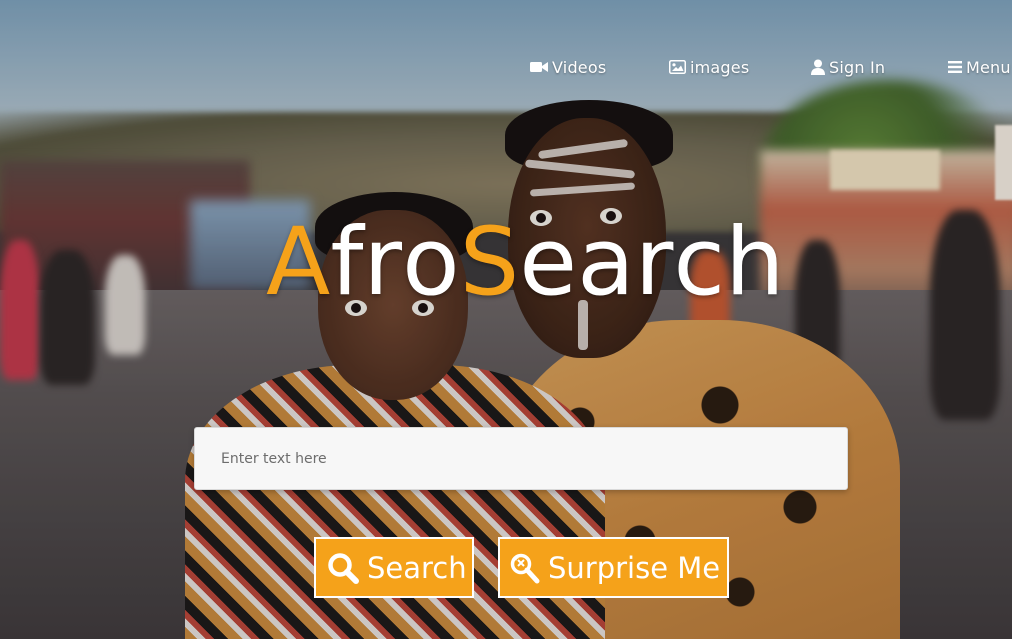 The width and height of the screenshot is (1012, 639). I want to click on user-icon, so click(818, 67).